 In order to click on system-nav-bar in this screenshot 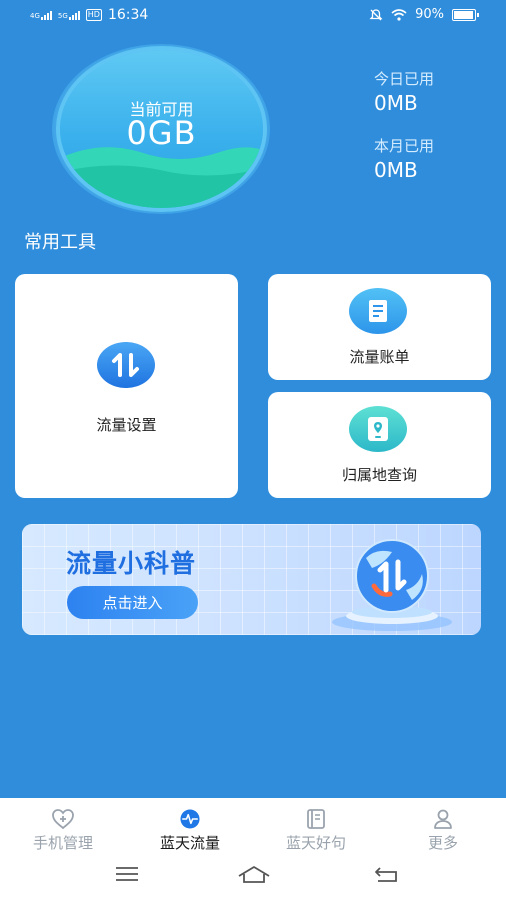, I will do `click(253, 877)`.